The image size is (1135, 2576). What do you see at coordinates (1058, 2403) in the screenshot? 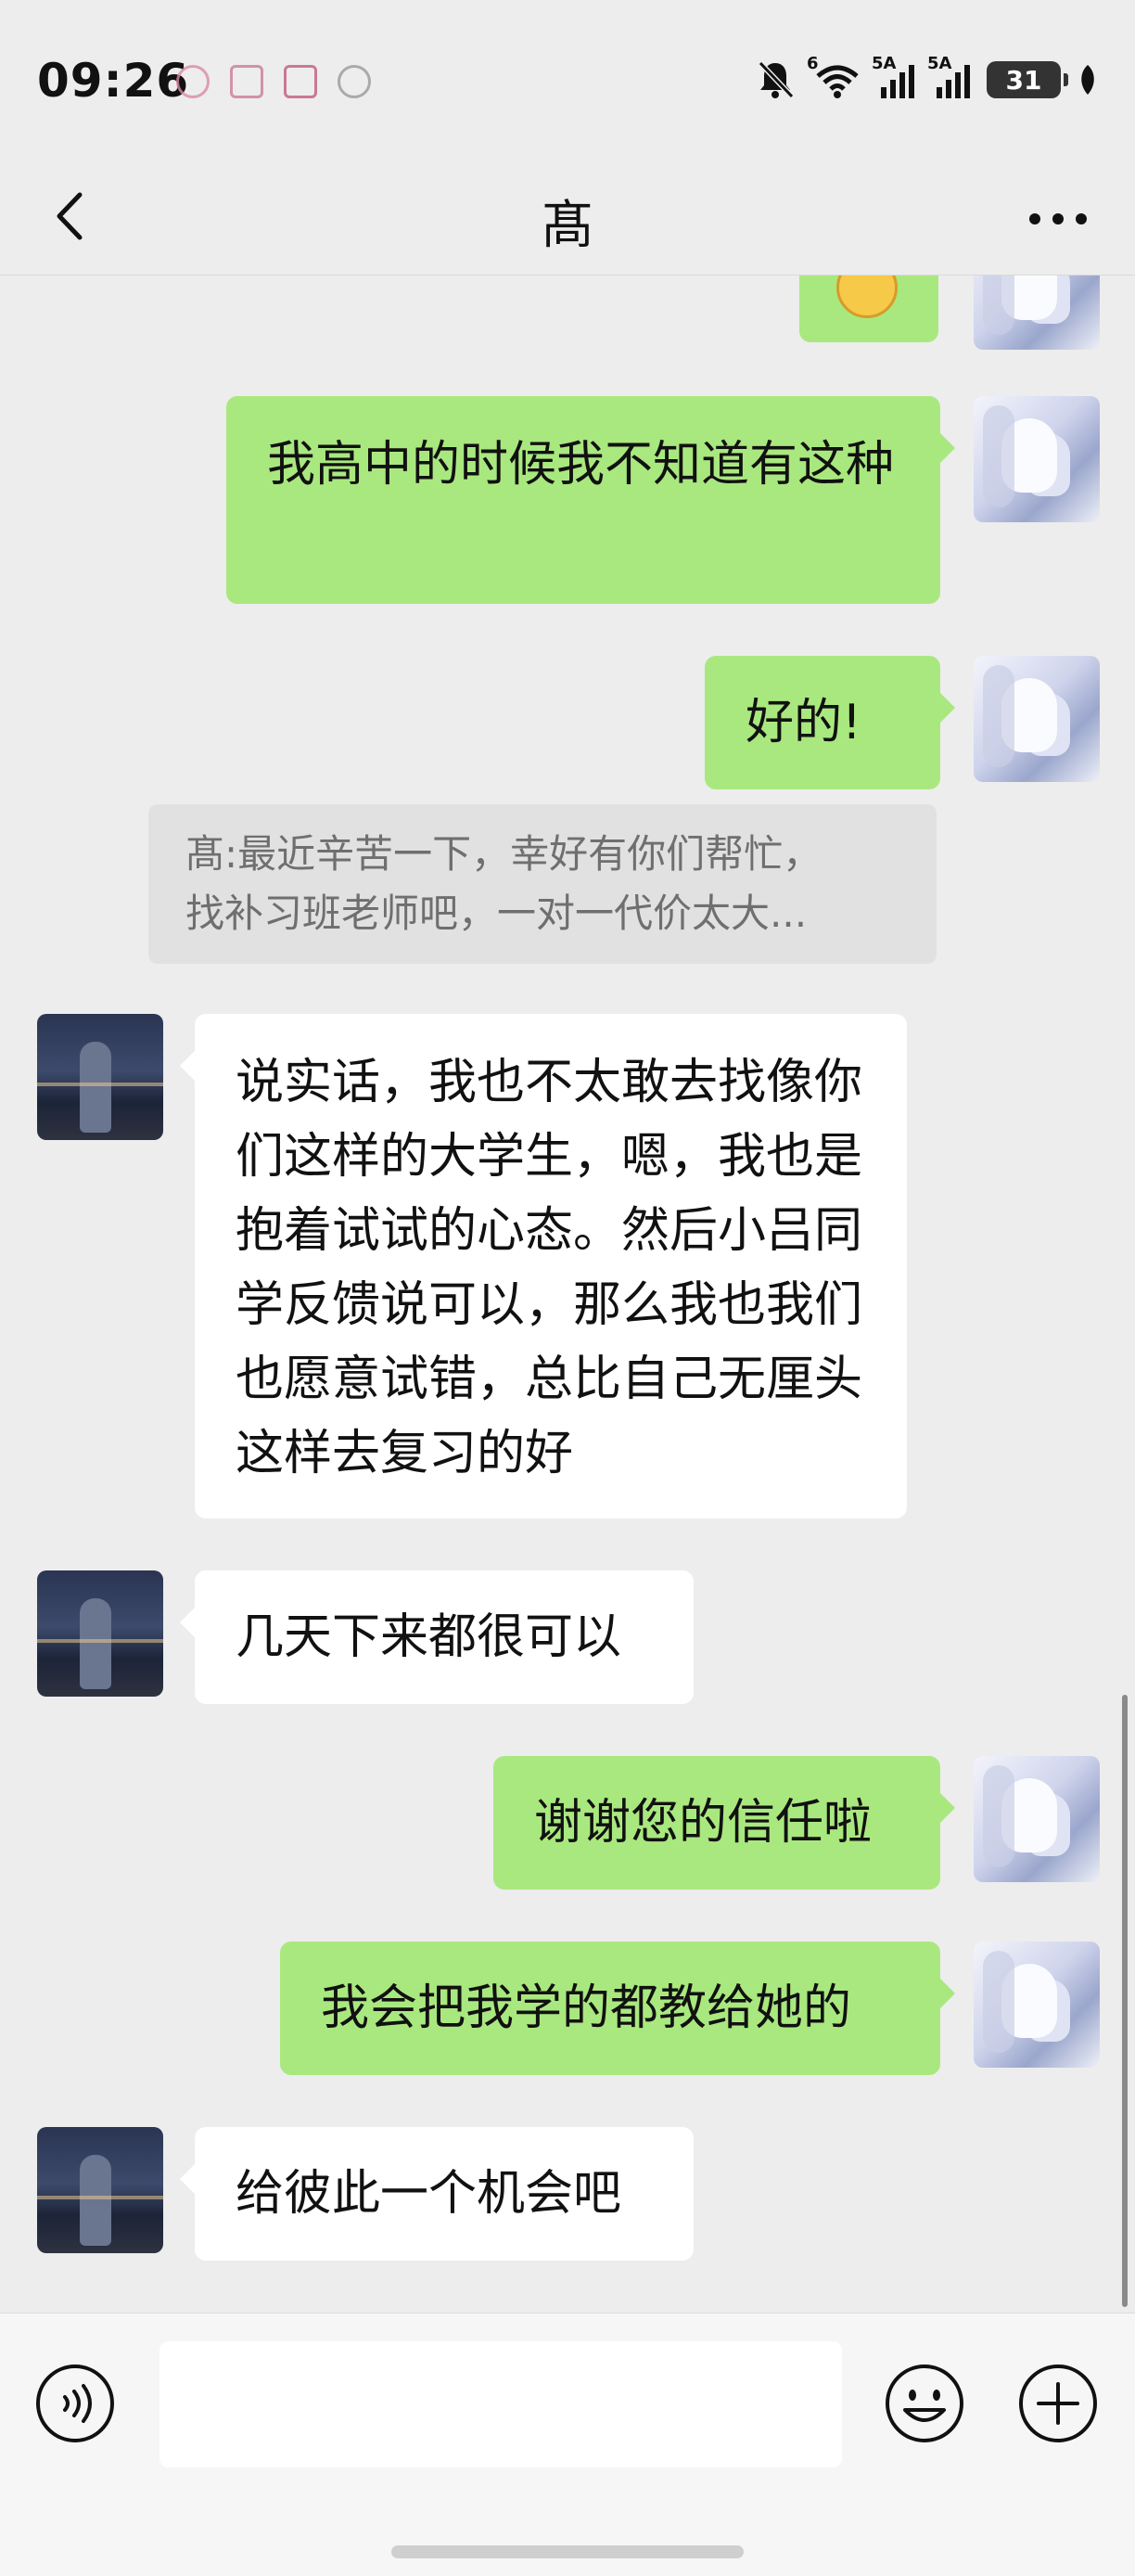
I see `plus-icon` at bounding box center [1058, 2403].